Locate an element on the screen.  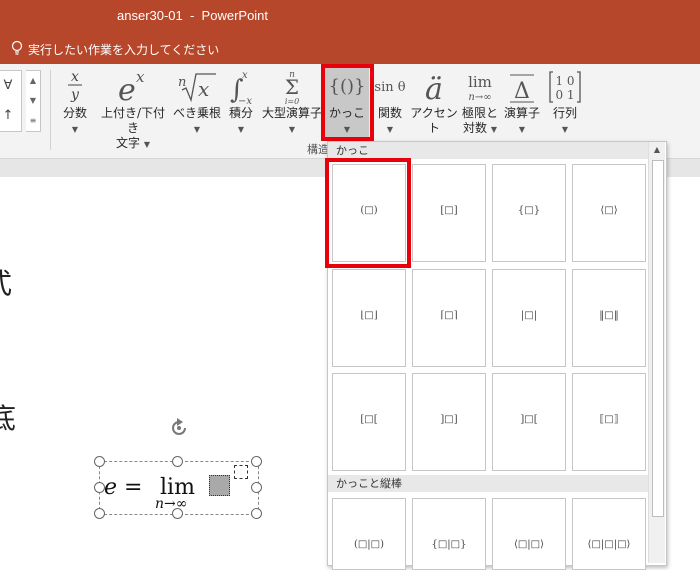
equation-lim-subscript: n→∞ is located at coordinates (171, 504).